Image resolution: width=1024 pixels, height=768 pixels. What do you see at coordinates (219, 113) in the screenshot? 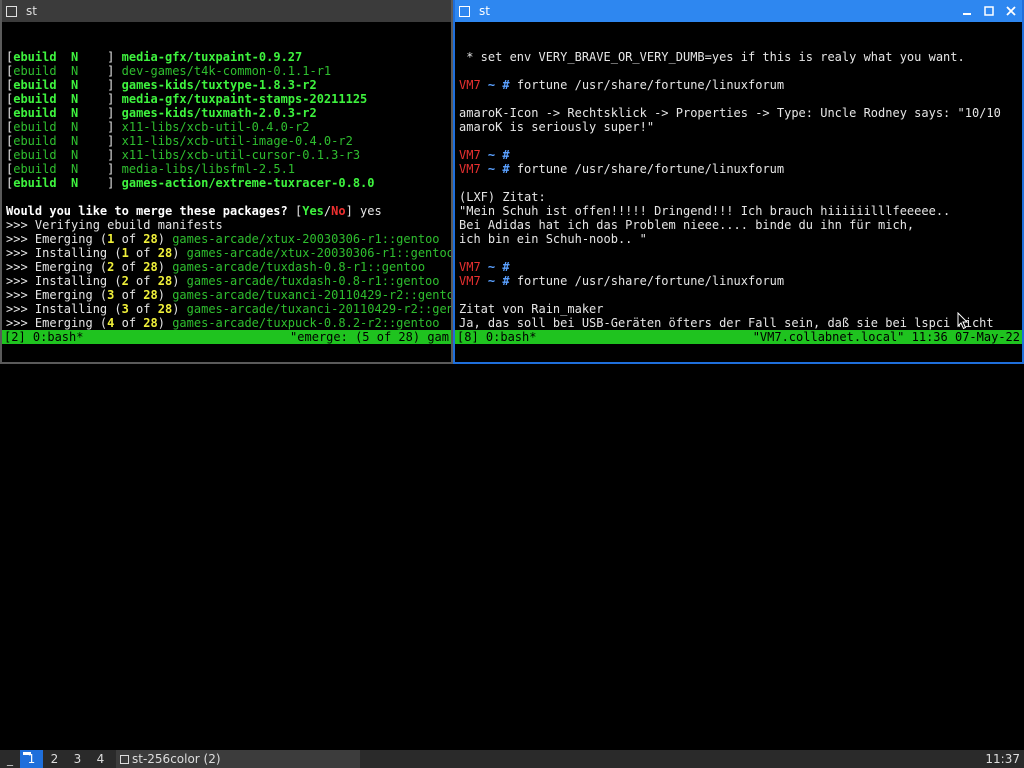
I see `terminal-text: games-kids/tuxmath-2.0.3-r2` at bounding box center [219, 113].